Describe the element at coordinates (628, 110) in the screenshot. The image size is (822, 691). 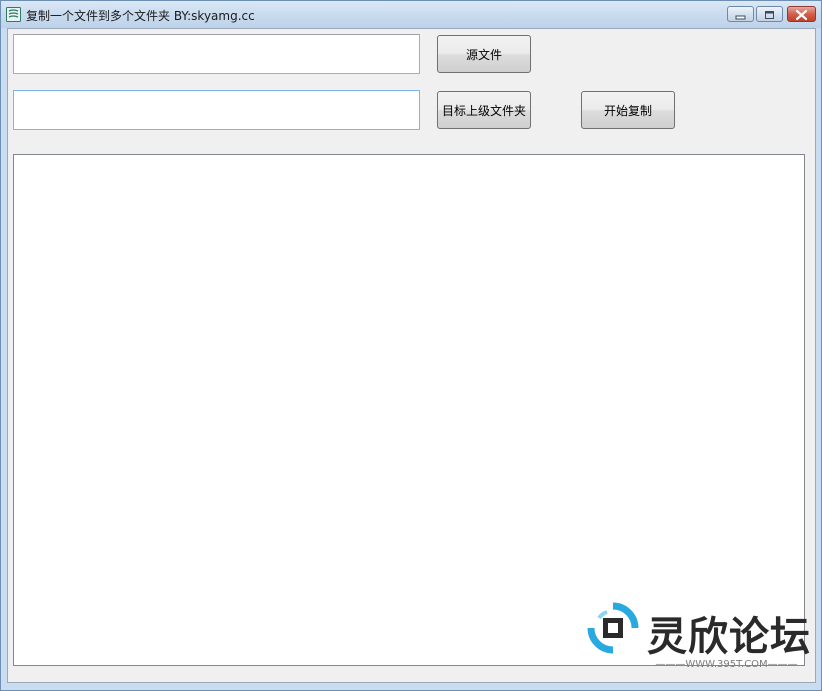
I see `start-copy-button: 开始复制` at that location.